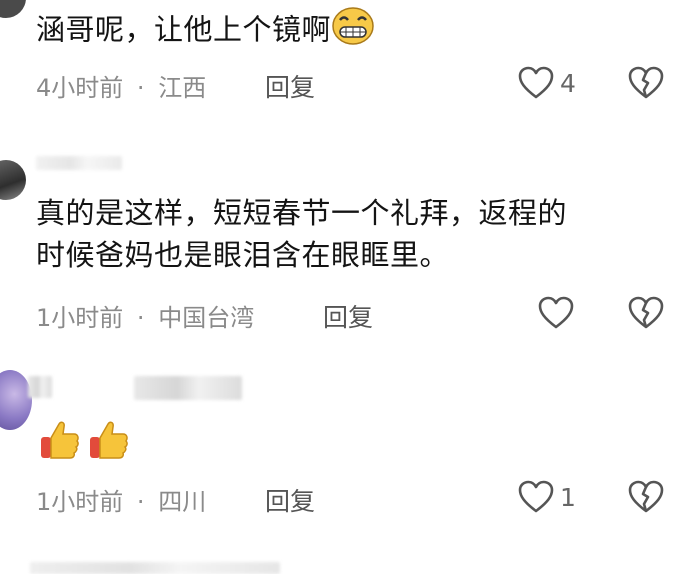 The width and height of the screenshot is (680, 574). Describe the element at coordinates (182, 88) in the screenshot. I see `location: 江西` at that location.